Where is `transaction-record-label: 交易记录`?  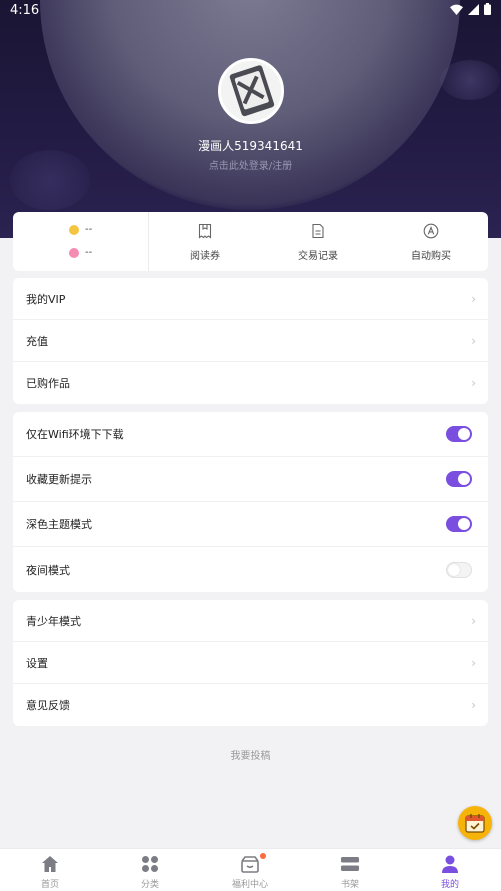
transaction-record-label: 交易记录 is located at coordinates (318, 256).